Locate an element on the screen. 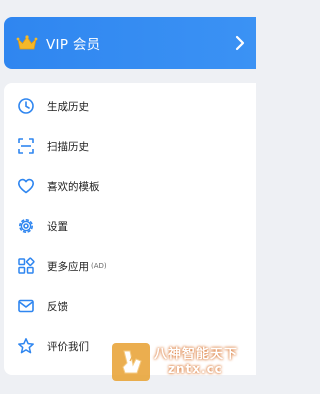  menu-item-favorite-templates: 喜欢的模板 is located at coordinates (130, 186).